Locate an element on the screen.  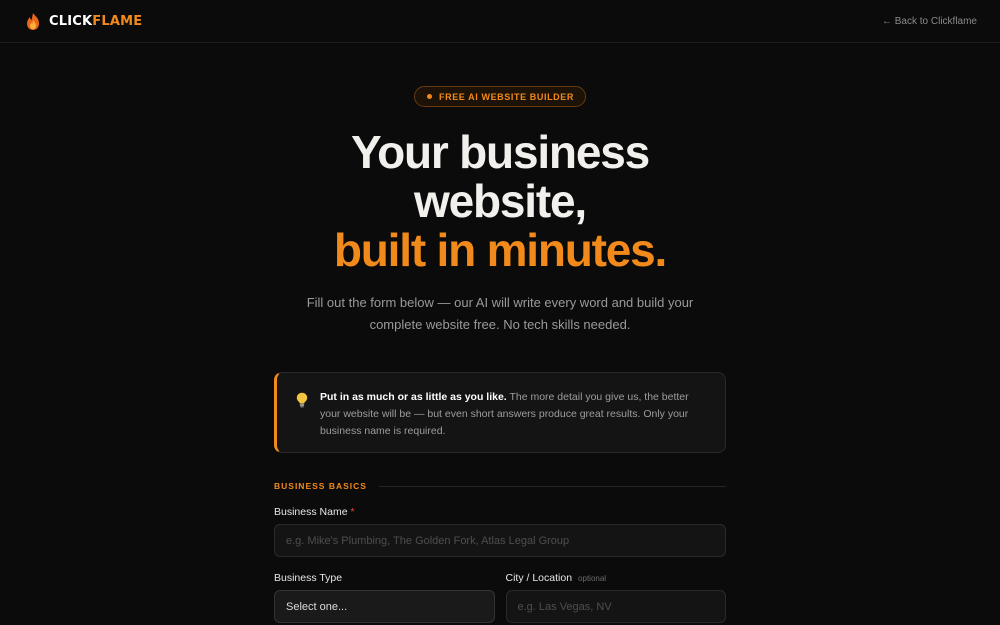
badge-container: FREE AI WEBSITE BUILDER is located at coordinates (500, 75).